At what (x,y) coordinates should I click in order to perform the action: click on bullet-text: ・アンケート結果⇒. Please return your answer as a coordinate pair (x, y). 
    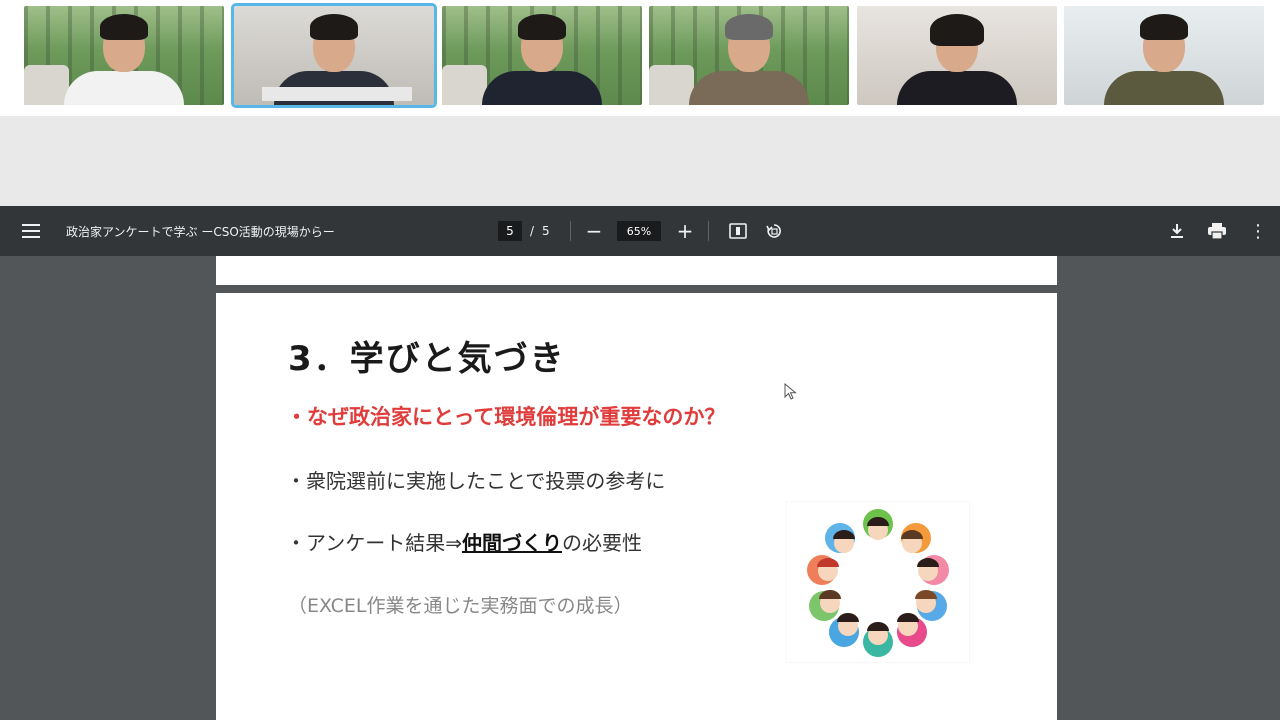
    Looking at the image, I should click on (374, 543).